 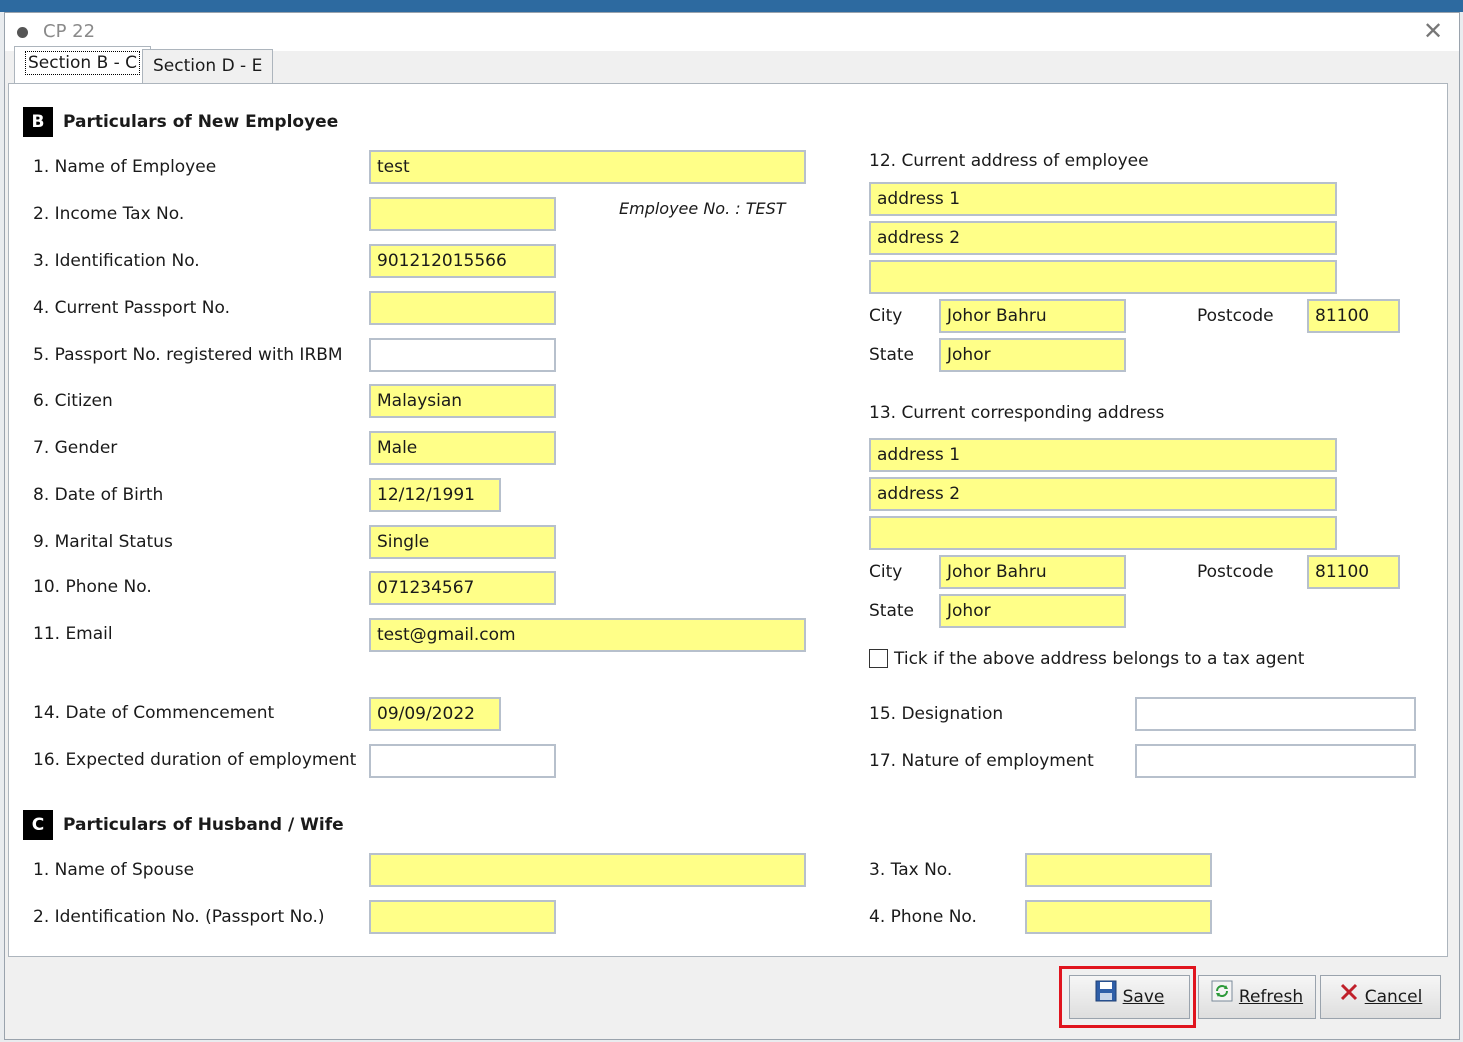 What do you see at coordinates (587, 167) in the screenshot?
I see `employee-name-field: test` at bounding box center [587, 167].